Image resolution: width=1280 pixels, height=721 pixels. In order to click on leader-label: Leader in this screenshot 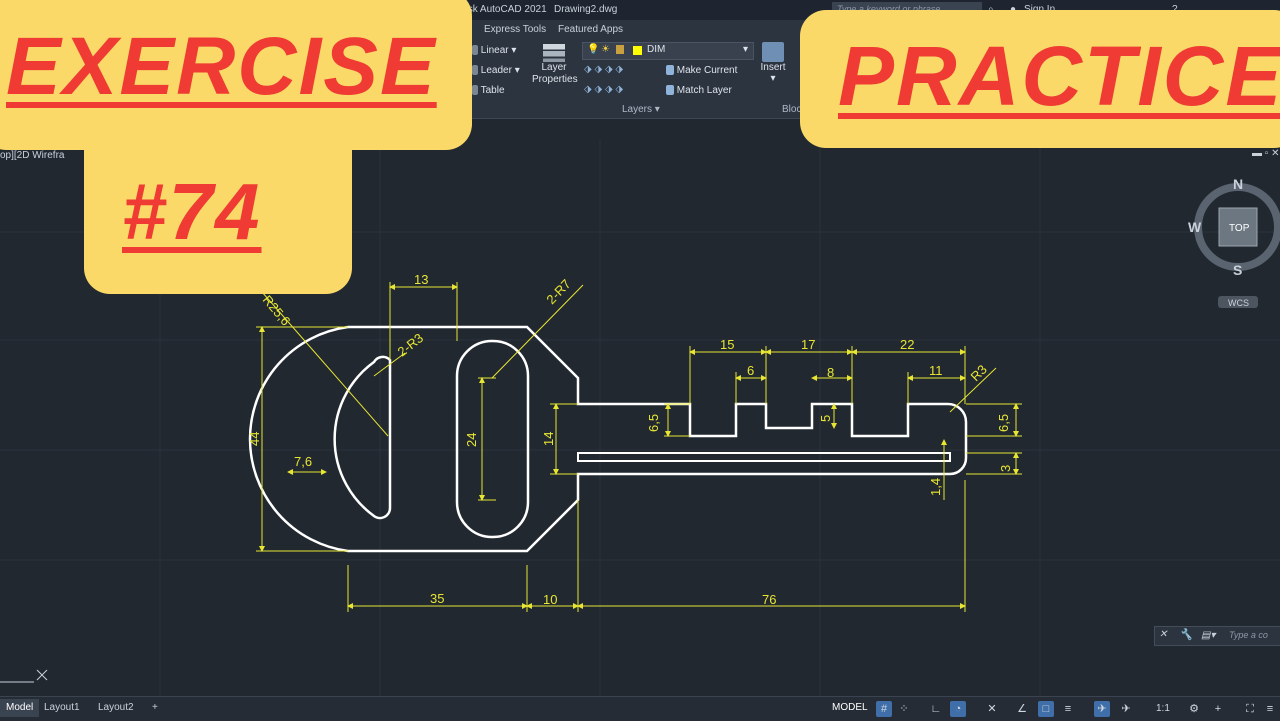, I will do `click(496, 70)`.